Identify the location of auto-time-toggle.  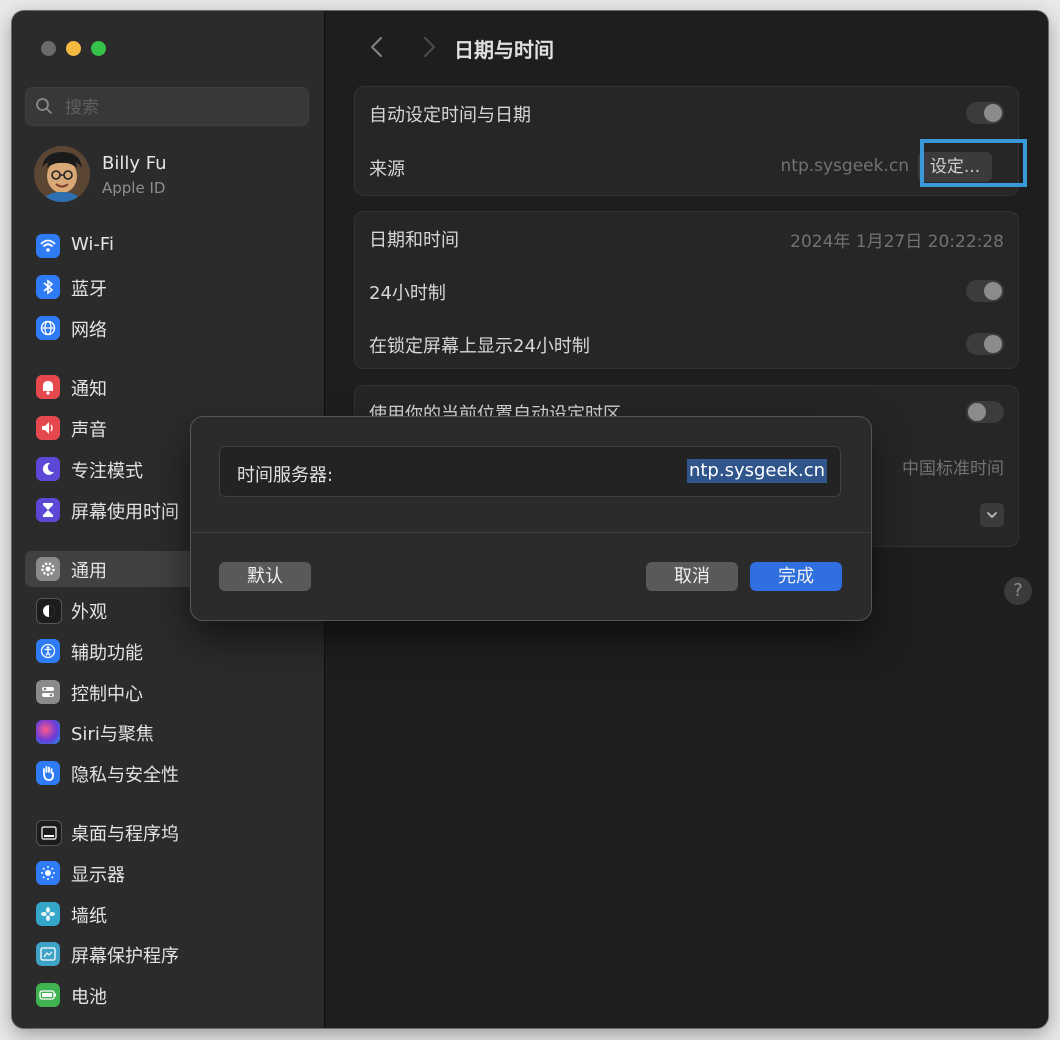
(985, 113).